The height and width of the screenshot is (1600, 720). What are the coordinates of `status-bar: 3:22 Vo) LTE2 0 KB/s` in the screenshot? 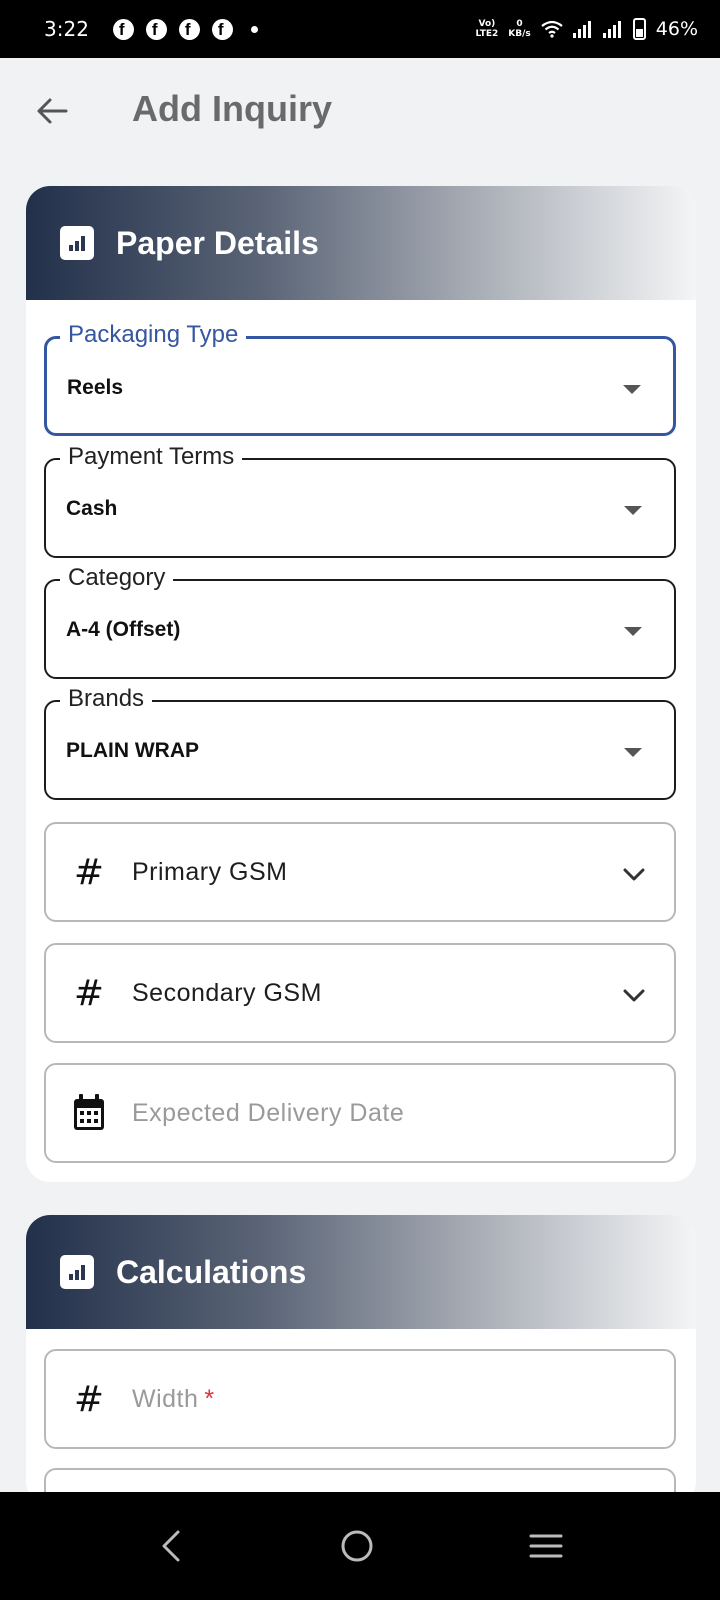 It's located at (360, 29).